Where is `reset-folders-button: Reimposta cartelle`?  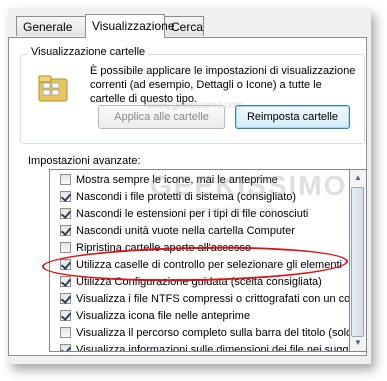
reset-folders-button: Reimposta cartelle is located at coordinates (292, 117).